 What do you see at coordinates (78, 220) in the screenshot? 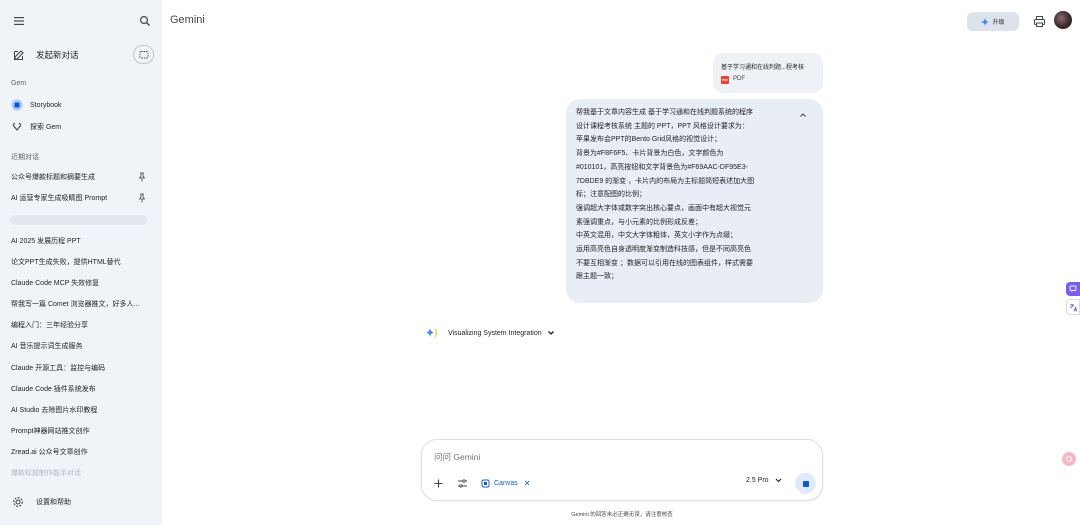
I see `loading-placeholder` at bounding box center [78, 220].